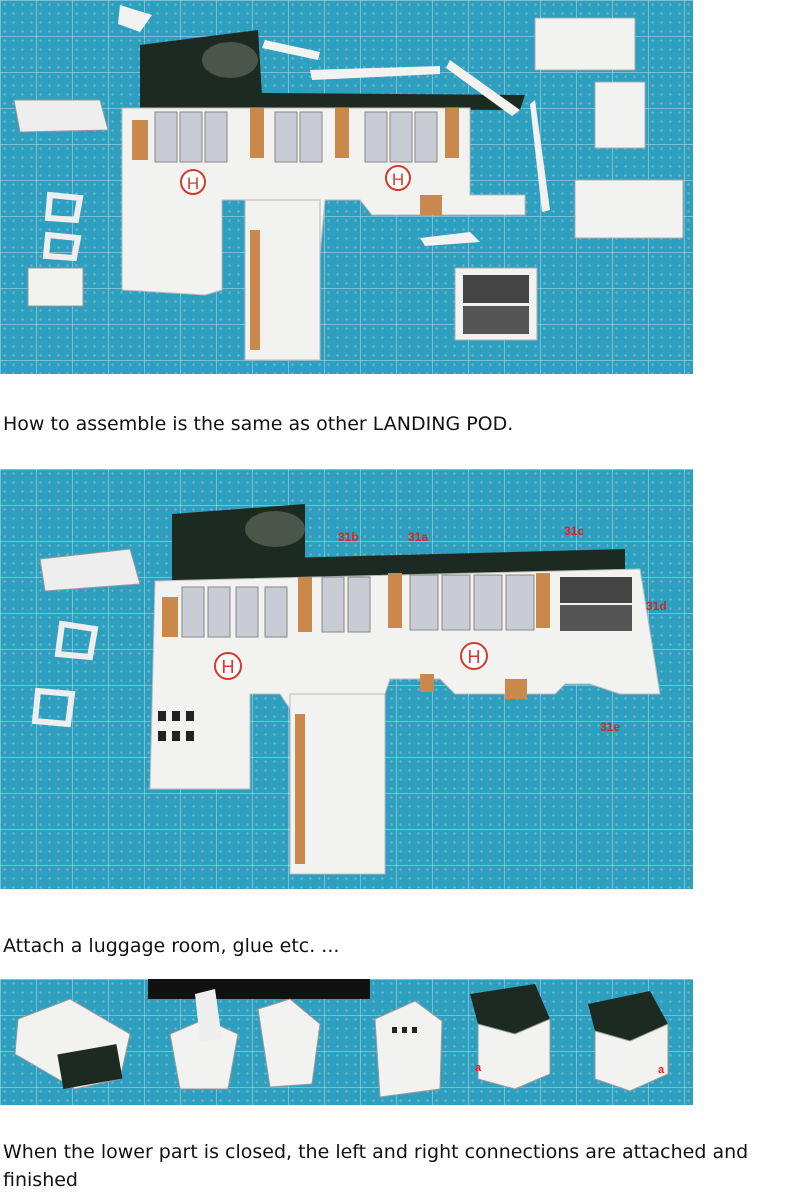  Describe the element at coordinates (341, 1038) in the screenshot. I see `assembly-sequence-illustration: a a` at that location.